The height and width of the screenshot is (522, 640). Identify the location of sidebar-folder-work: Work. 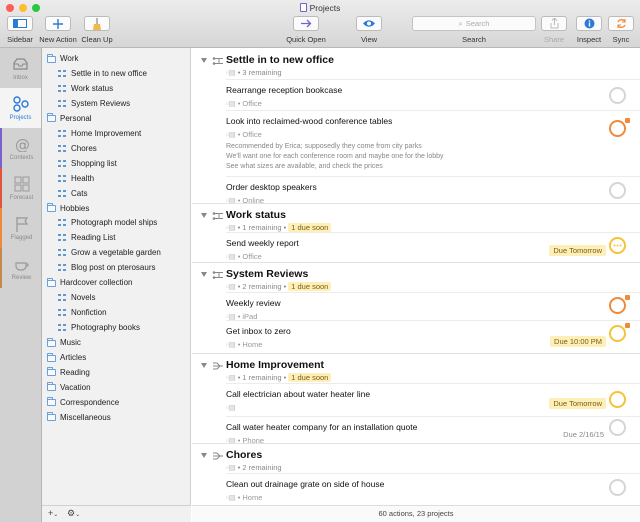
(63, 59).